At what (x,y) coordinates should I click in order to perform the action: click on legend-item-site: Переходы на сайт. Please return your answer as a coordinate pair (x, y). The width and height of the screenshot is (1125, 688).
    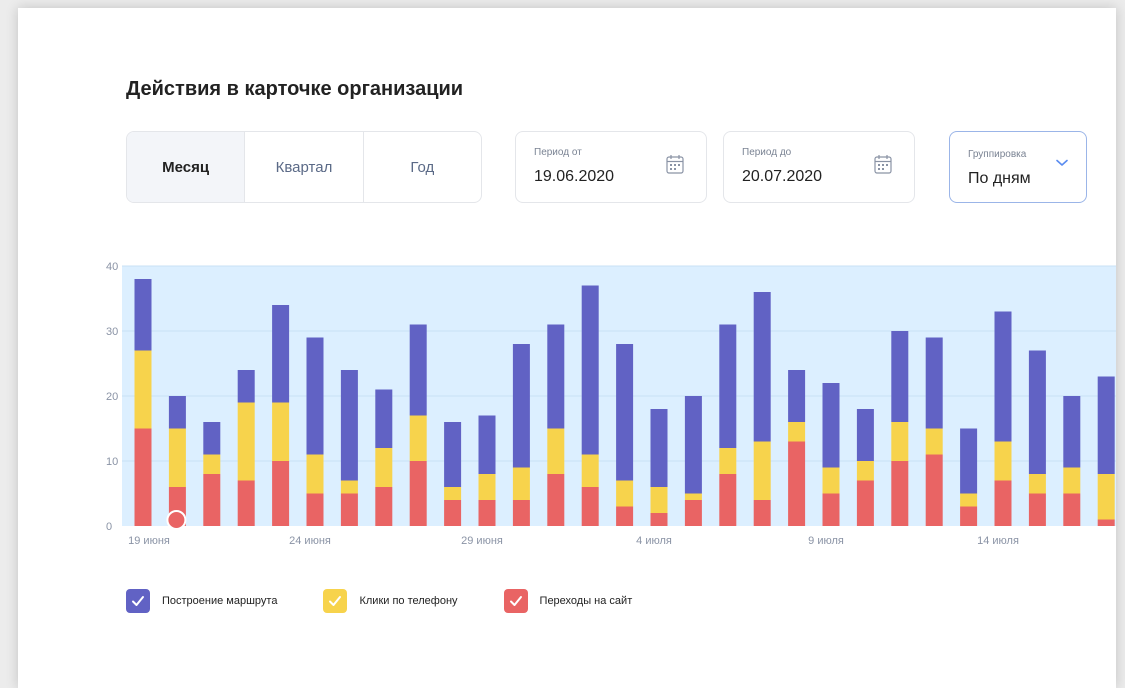
    Looking at the image, I should click on (568, 601).